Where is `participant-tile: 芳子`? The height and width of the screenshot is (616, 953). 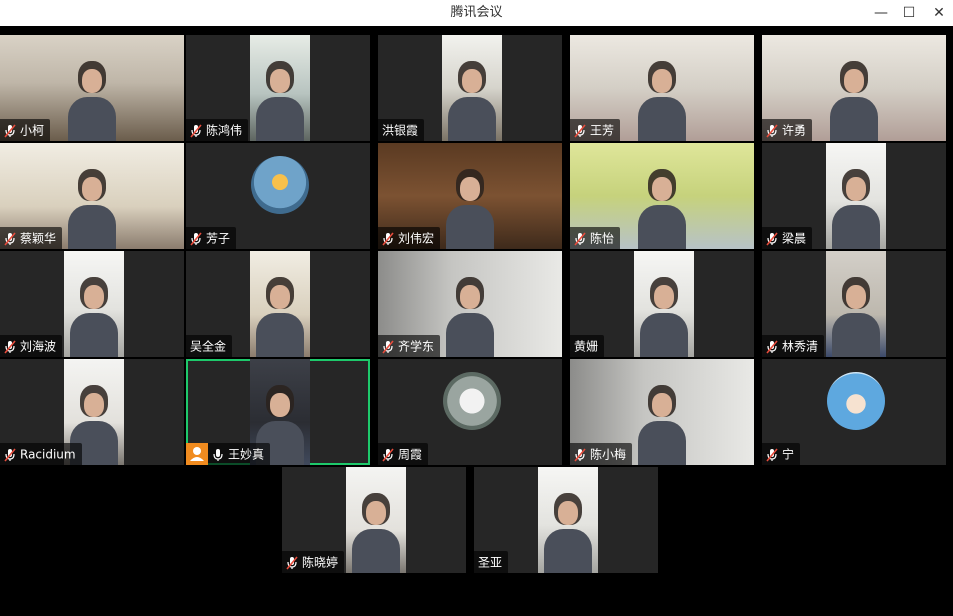 participant-tile: 芳子 is located at coordinates (278, 196).